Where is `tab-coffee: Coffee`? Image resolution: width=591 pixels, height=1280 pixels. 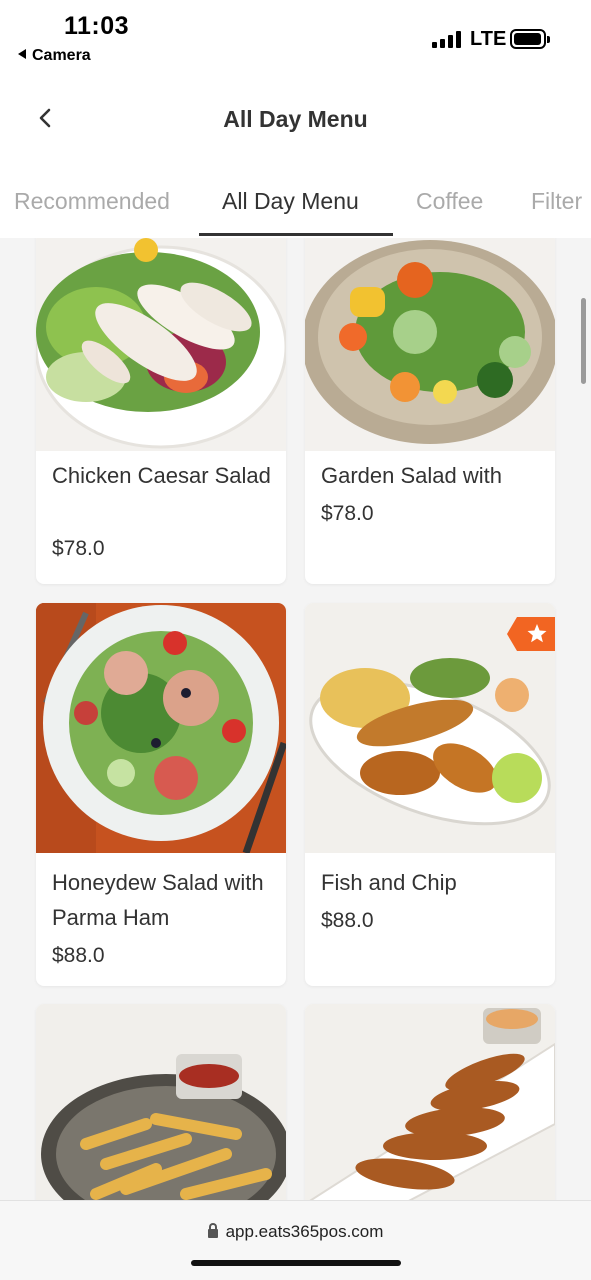
tab-coffee: Coffee is located at coordinates (449, 201).